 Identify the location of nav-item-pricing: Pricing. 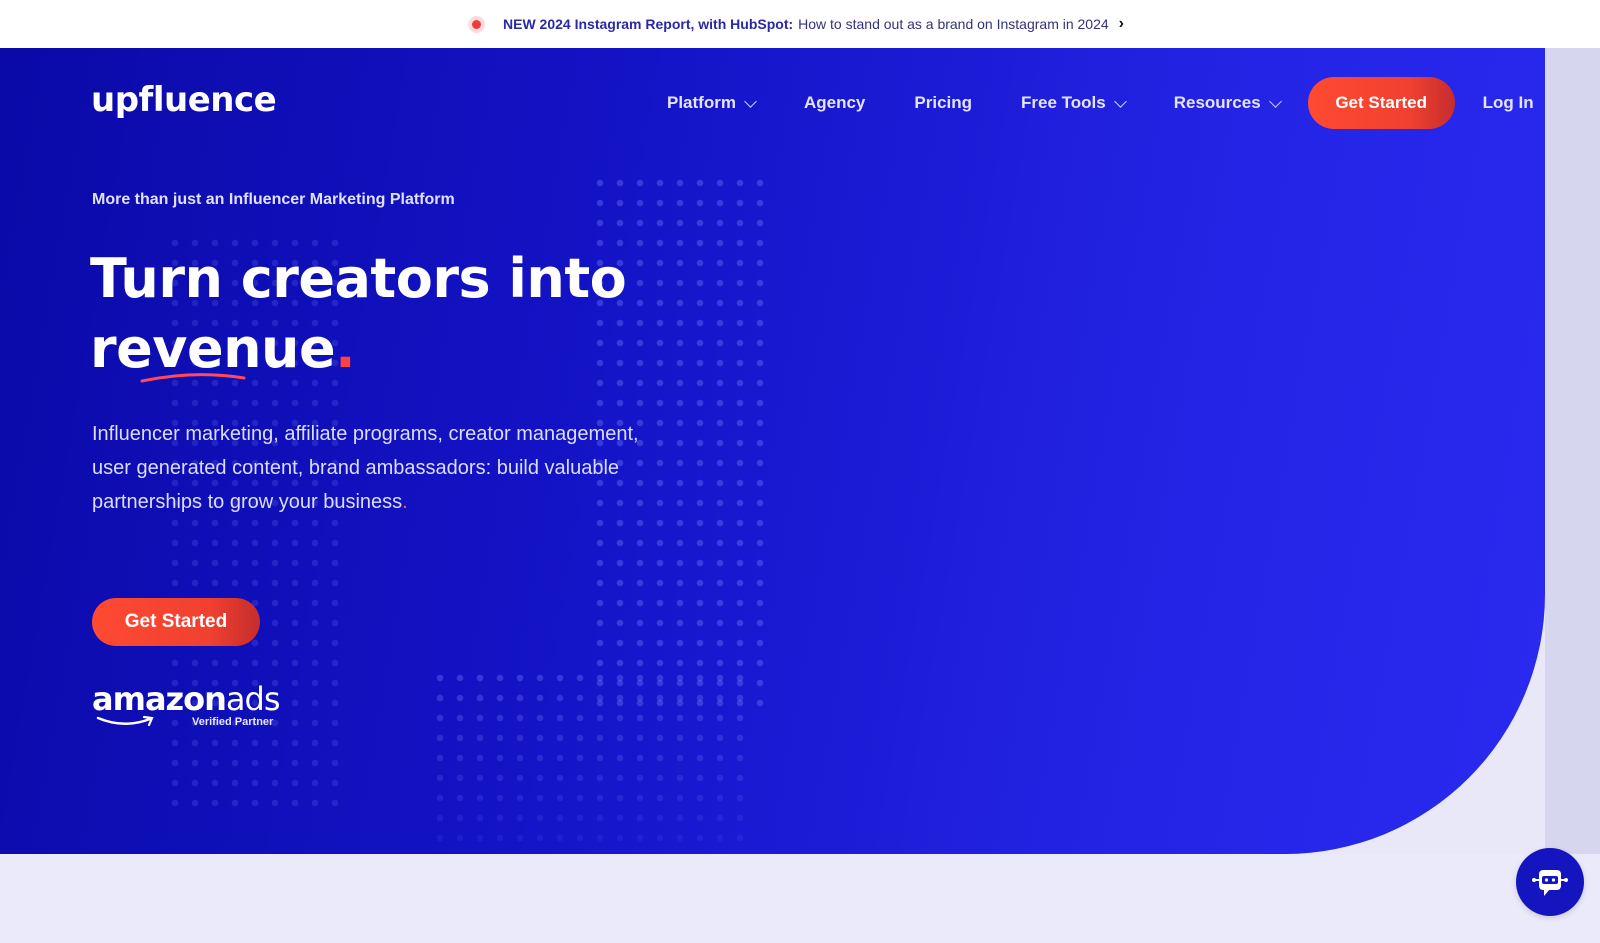
(943, 103).